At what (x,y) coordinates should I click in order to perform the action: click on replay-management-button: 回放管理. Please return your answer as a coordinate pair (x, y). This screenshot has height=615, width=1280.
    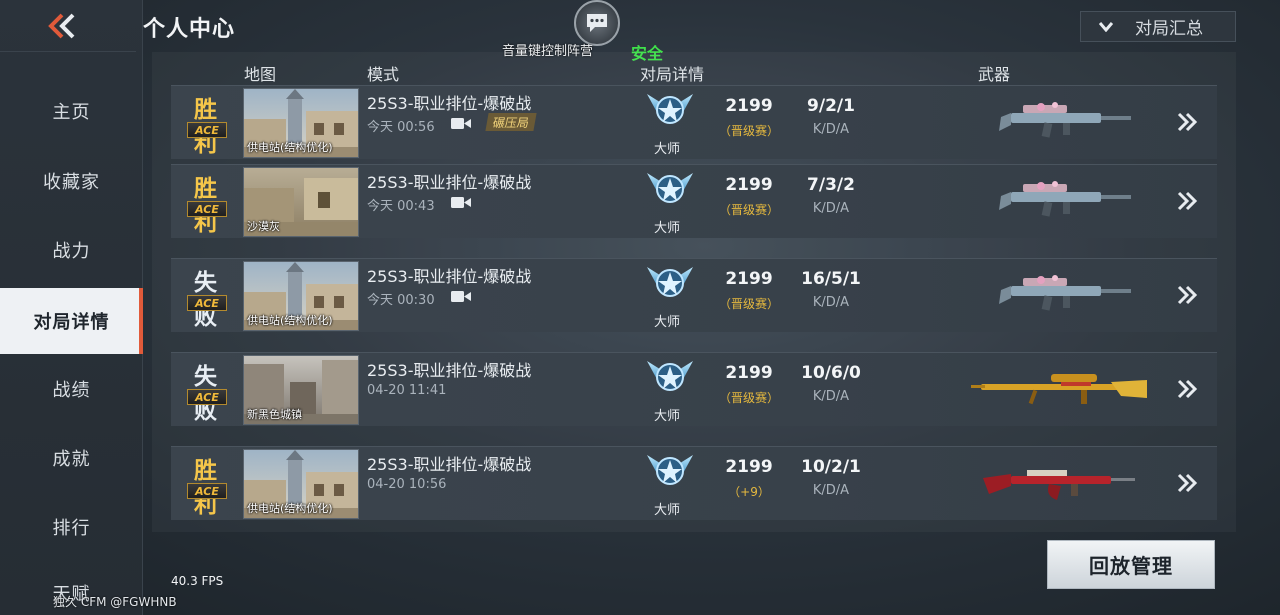
    Looking at the image, I should click on (1131, 564).